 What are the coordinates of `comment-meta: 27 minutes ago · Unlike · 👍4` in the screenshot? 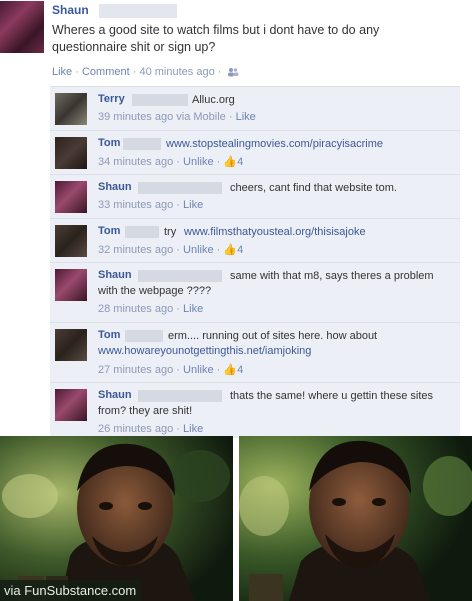 It's located at (170, 369).